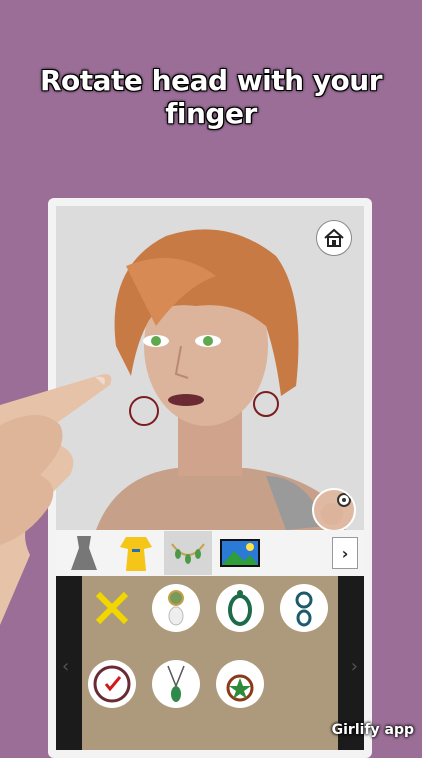 The image size is (422, 758). Describe the element at coordinates (211, 97) in the screenshot. I see `headline: Rotate head with your finger` at that location.